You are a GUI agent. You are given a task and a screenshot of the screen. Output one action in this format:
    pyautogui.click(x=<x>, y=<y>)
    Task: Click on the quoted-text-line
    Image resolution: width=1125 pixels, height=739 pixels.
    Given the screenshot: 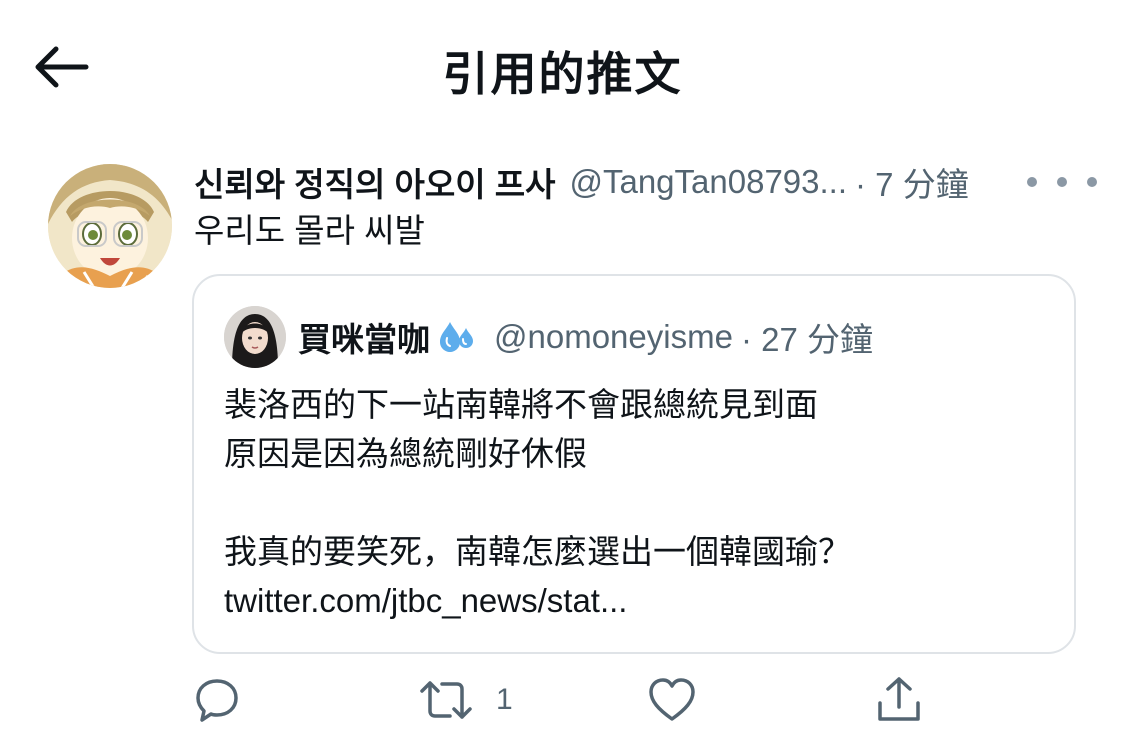 What is the action you would take?
    pyautogui.click(x=634, y=502)
    